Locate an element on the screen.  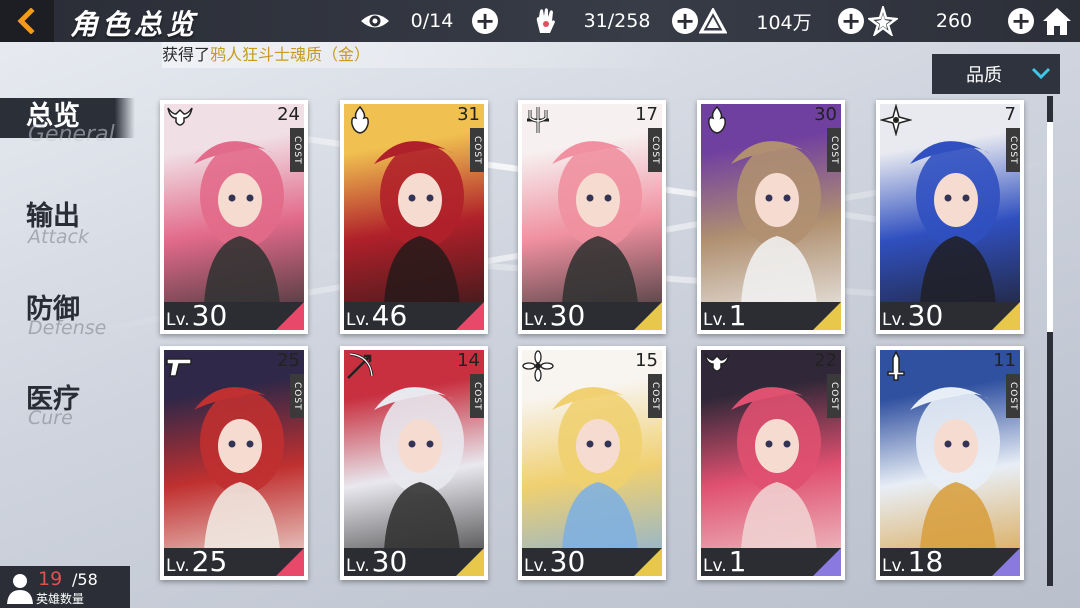
character-card: 7 COST Lv.30 is located at coordinates (950, 217).